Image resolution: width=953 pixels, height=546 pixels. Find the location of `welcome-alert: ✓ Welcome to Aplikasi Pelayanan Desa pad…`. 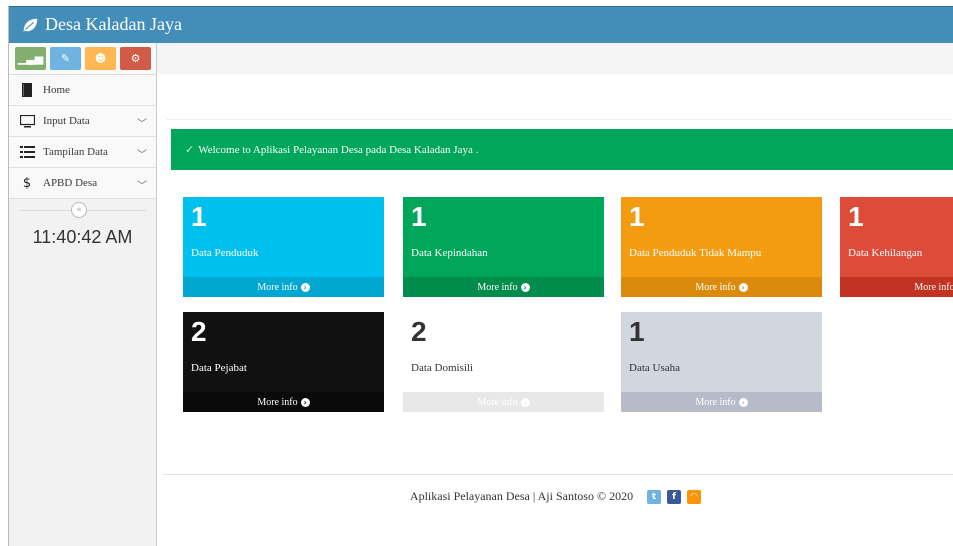

welcome-alert: ✓ Welcome to Aplikasi Pelayanan Desa pad… is located at coordinates (562, 149).